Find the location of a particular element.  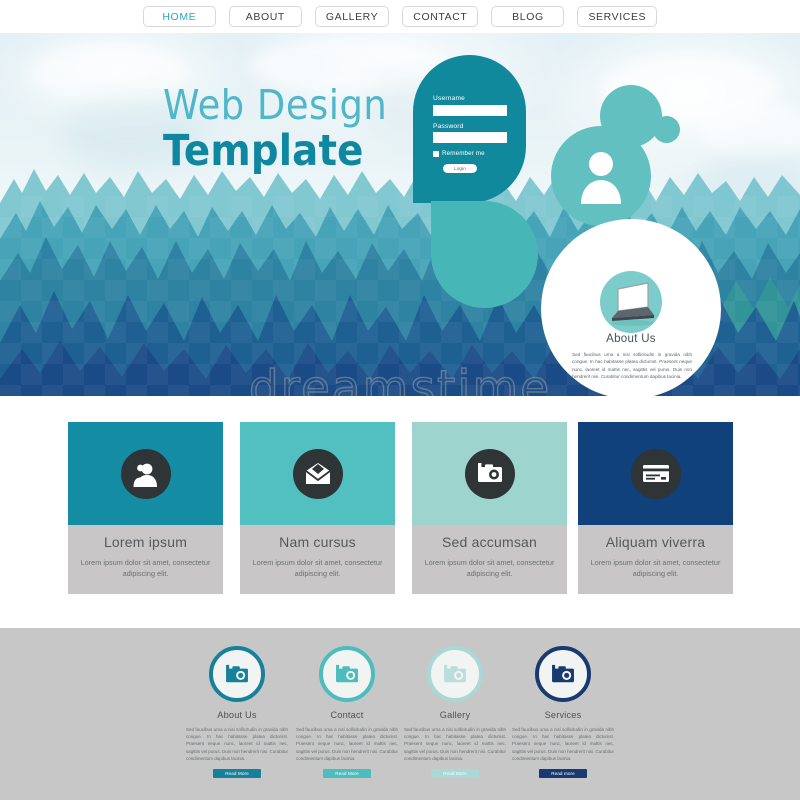

user-icon is located at coordinates (601, 178).